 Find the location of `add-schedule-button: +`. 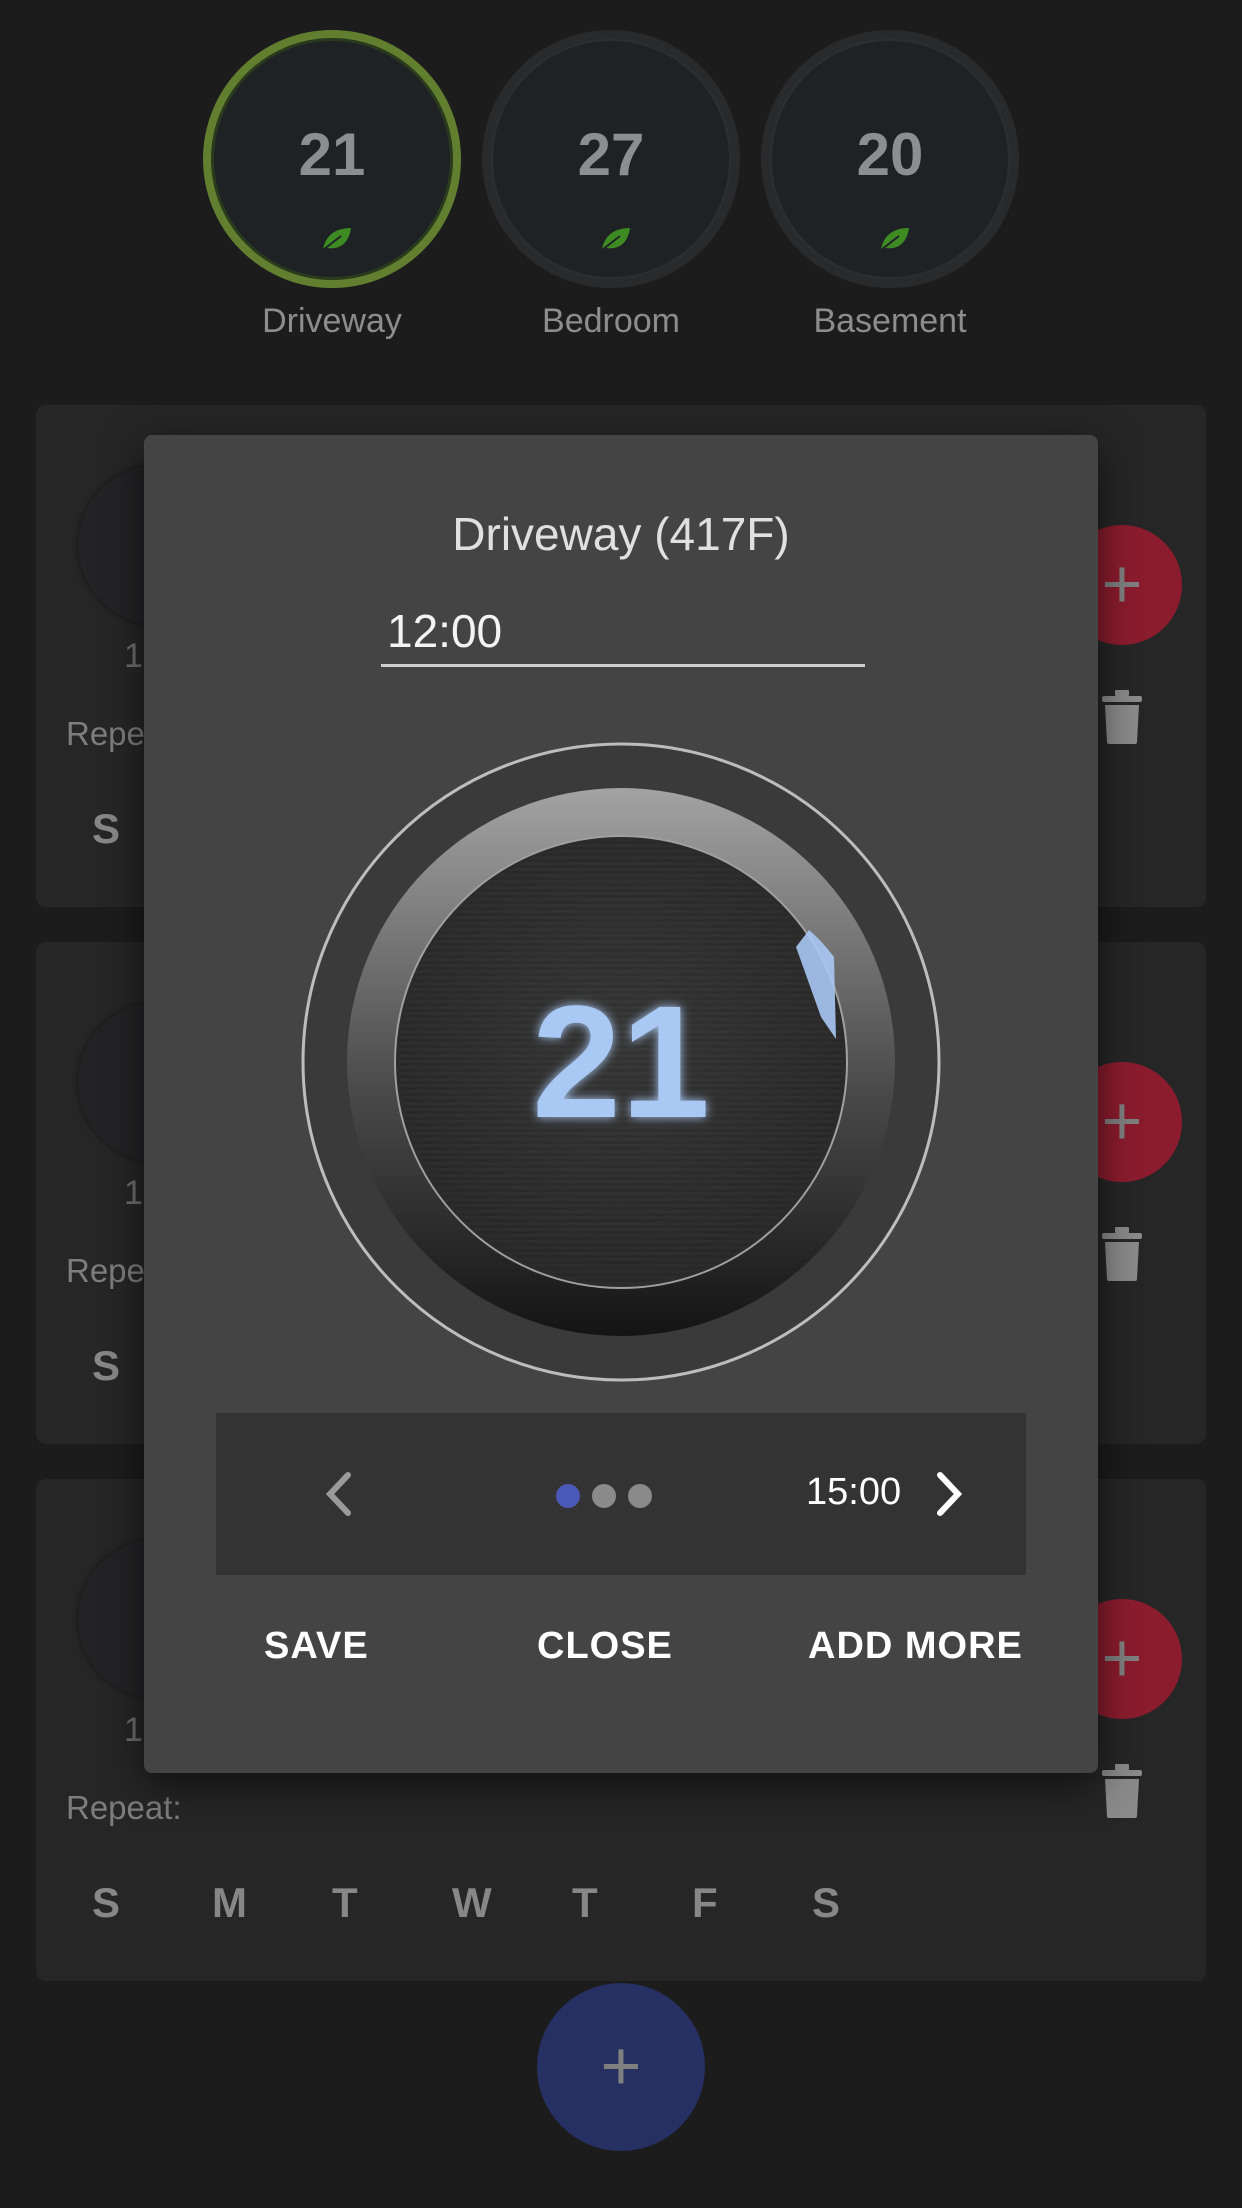

add-schedule-button: + is located at coordinates (621, 2067).